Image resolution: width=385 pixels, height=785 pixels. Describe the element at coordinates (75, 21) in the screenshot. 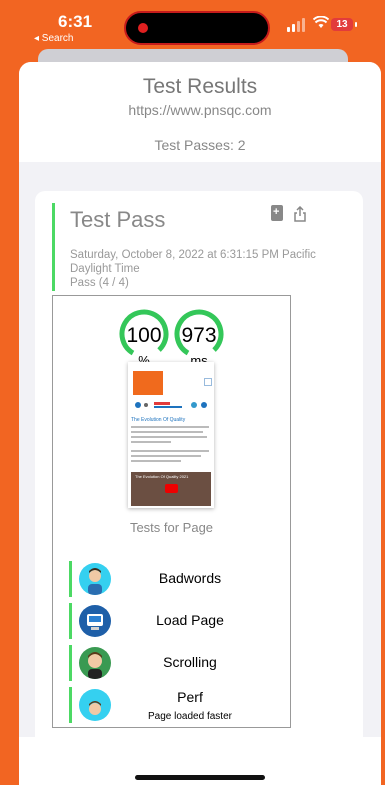

I see `clock: 6:31` at that location.